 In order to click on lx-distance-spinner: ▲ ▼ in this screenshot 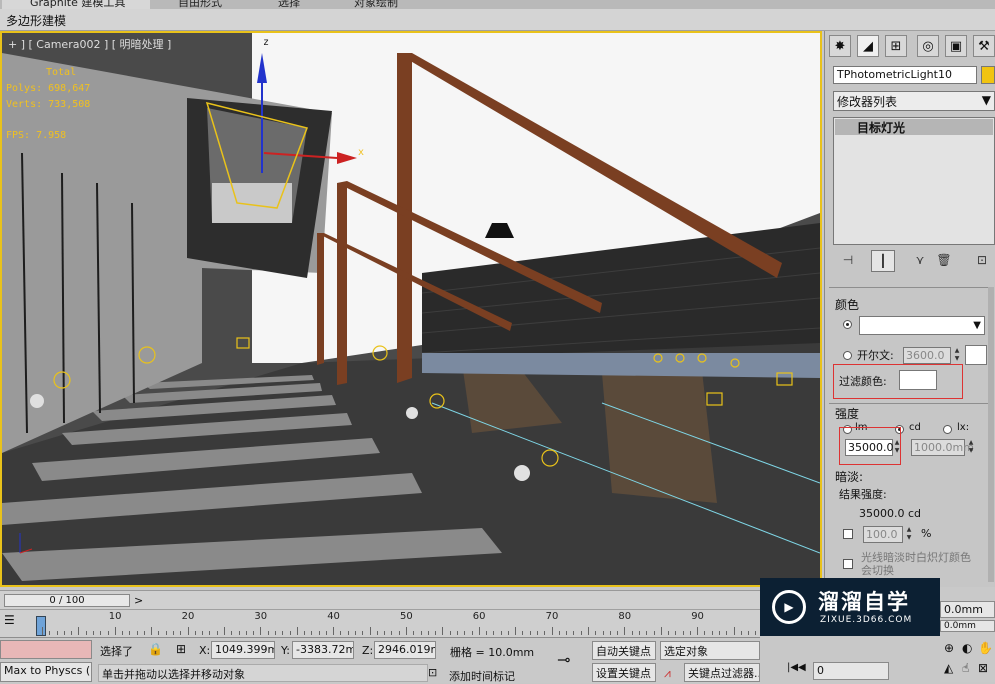, I will do `click(971, 447)`.